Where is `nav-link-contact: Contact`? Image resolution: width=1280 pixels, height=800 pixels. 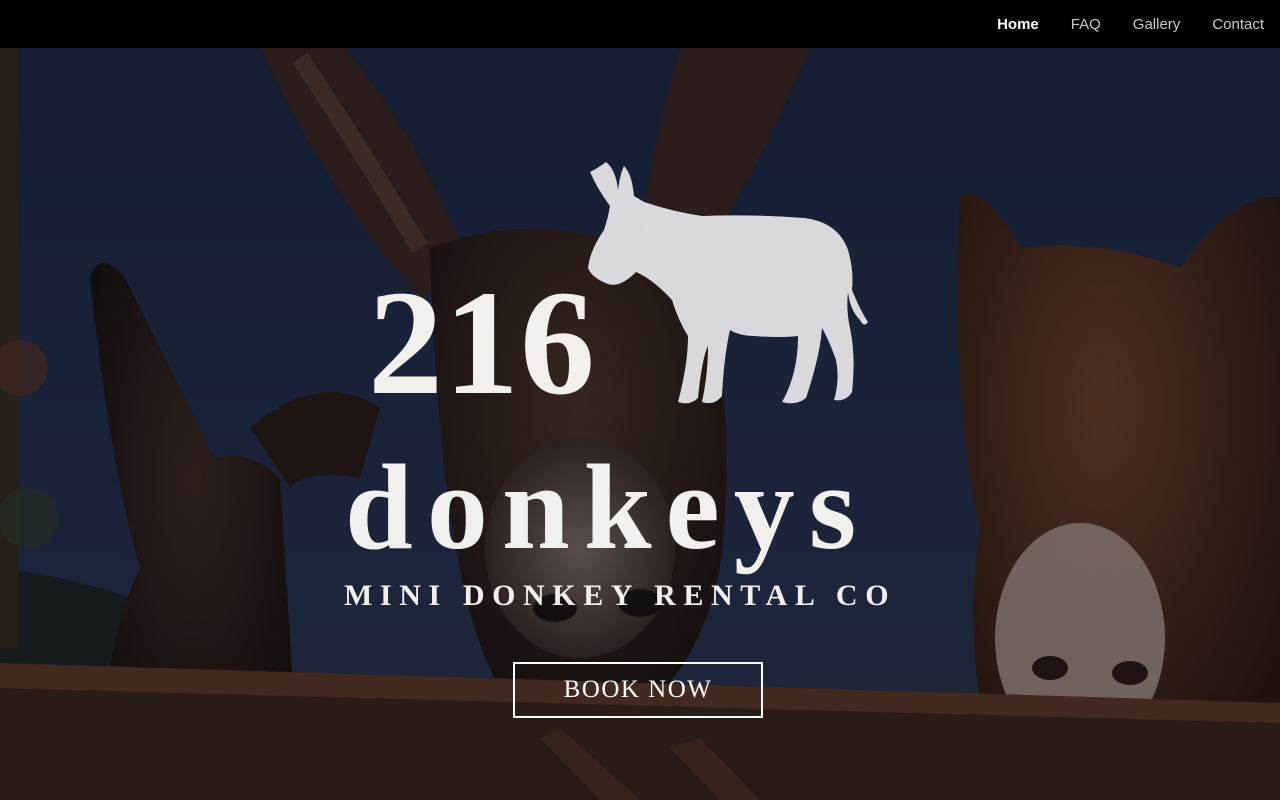 nav-link-contact: Contact is located at coordinates (1238, 24).